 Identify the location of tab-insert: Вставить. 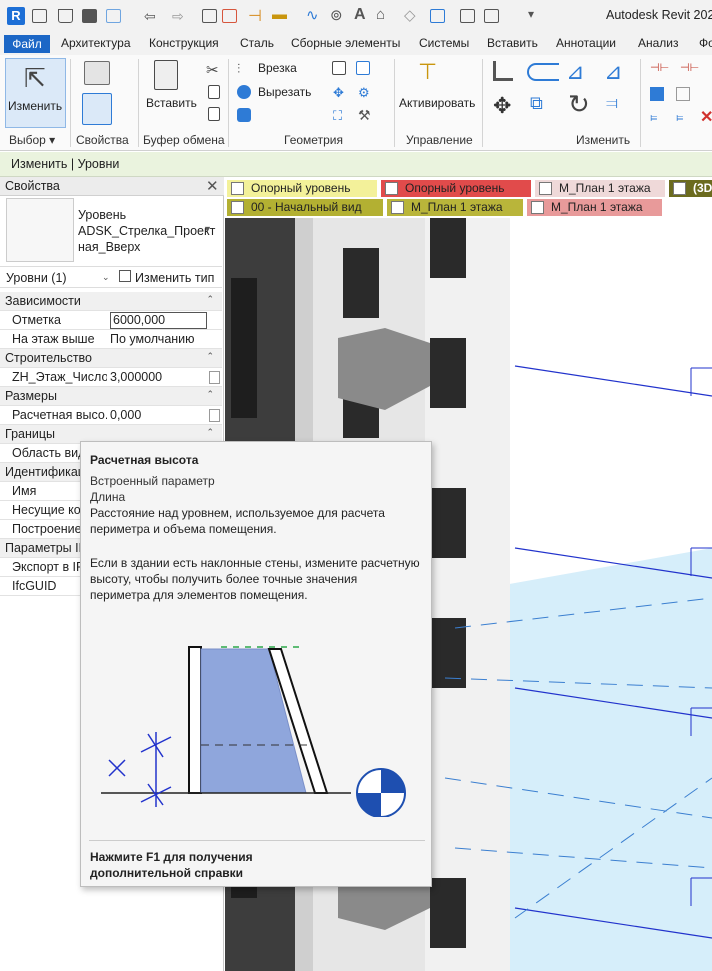
(512, 43).